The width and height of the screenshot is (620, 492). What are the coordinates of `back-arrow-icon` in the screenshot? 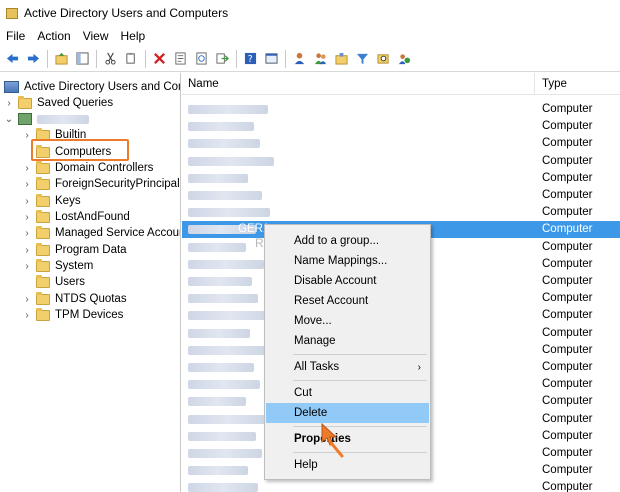 It's located at (12, 59).